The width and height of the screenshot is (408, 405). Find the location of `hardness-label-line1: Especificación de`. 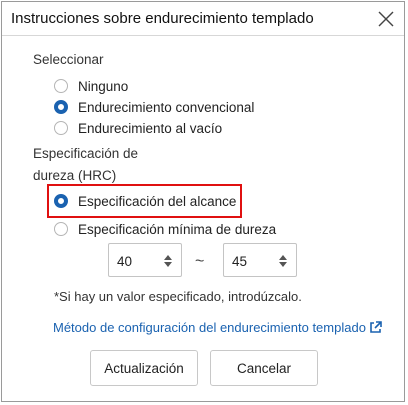

hardness-label-line1: Especificación de is located at coordinates (86, 153).